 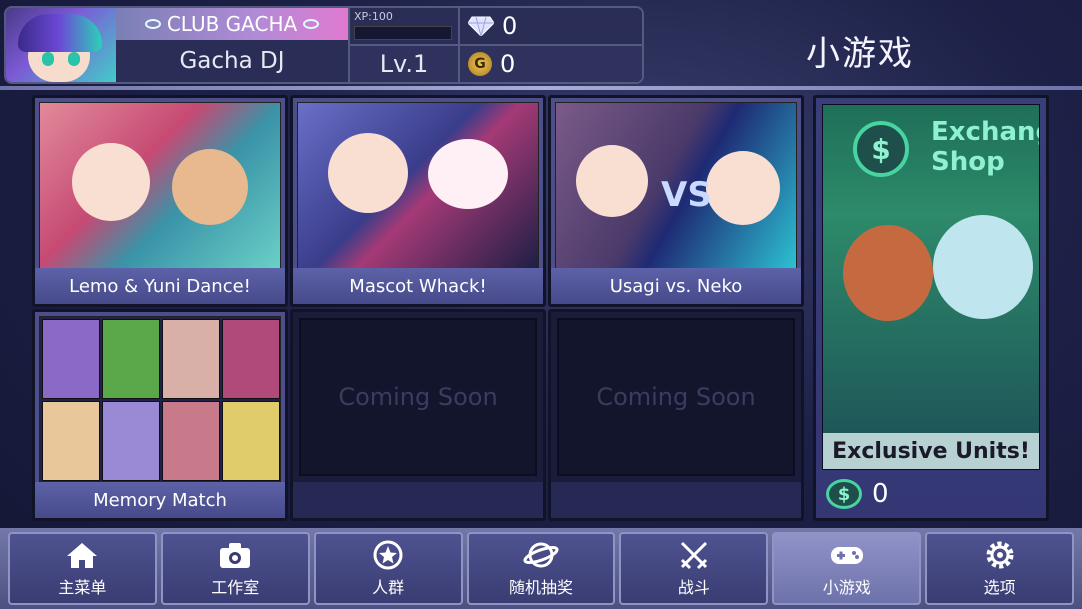 I want to click on bottom-nav: 主菜单 工作室 人群 随机抽奖 战斗 小游戏 选项, so click(x=541, y=568).